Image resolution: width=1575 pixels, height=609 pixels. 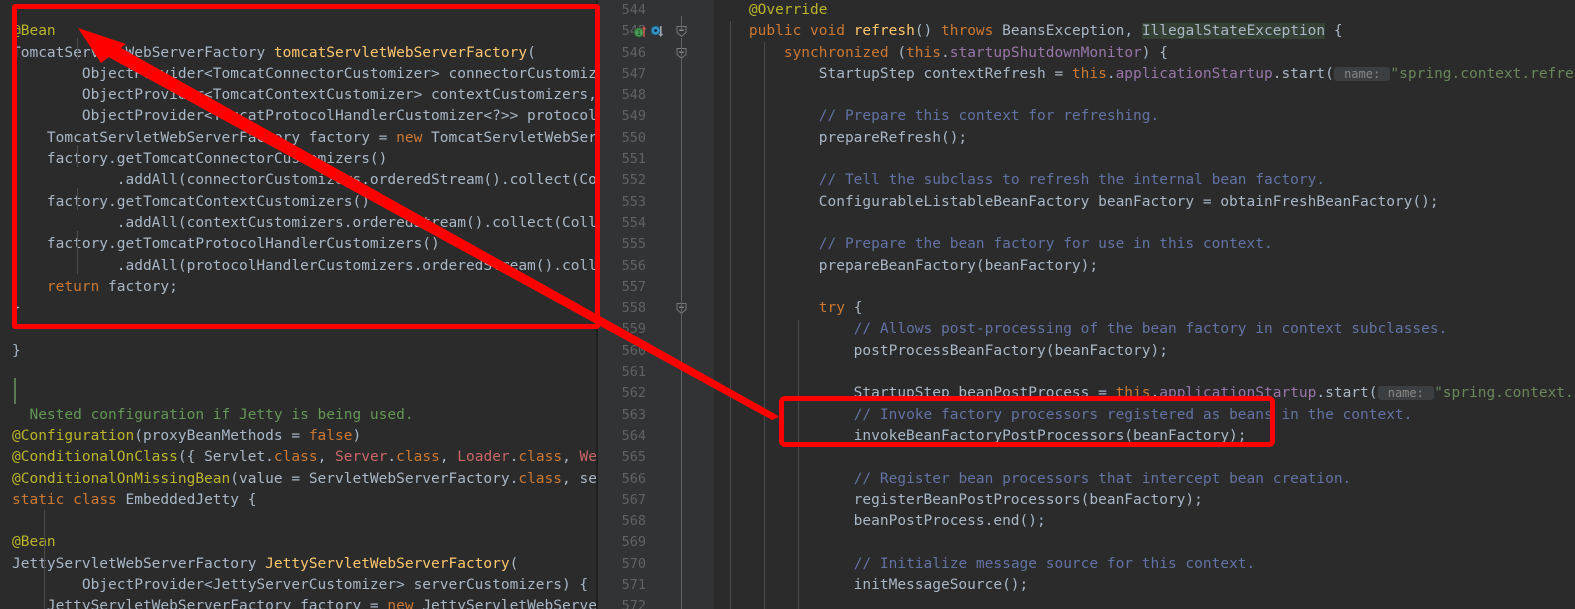 I want to click on gutter-line: 557, so click(x=656, y=287).